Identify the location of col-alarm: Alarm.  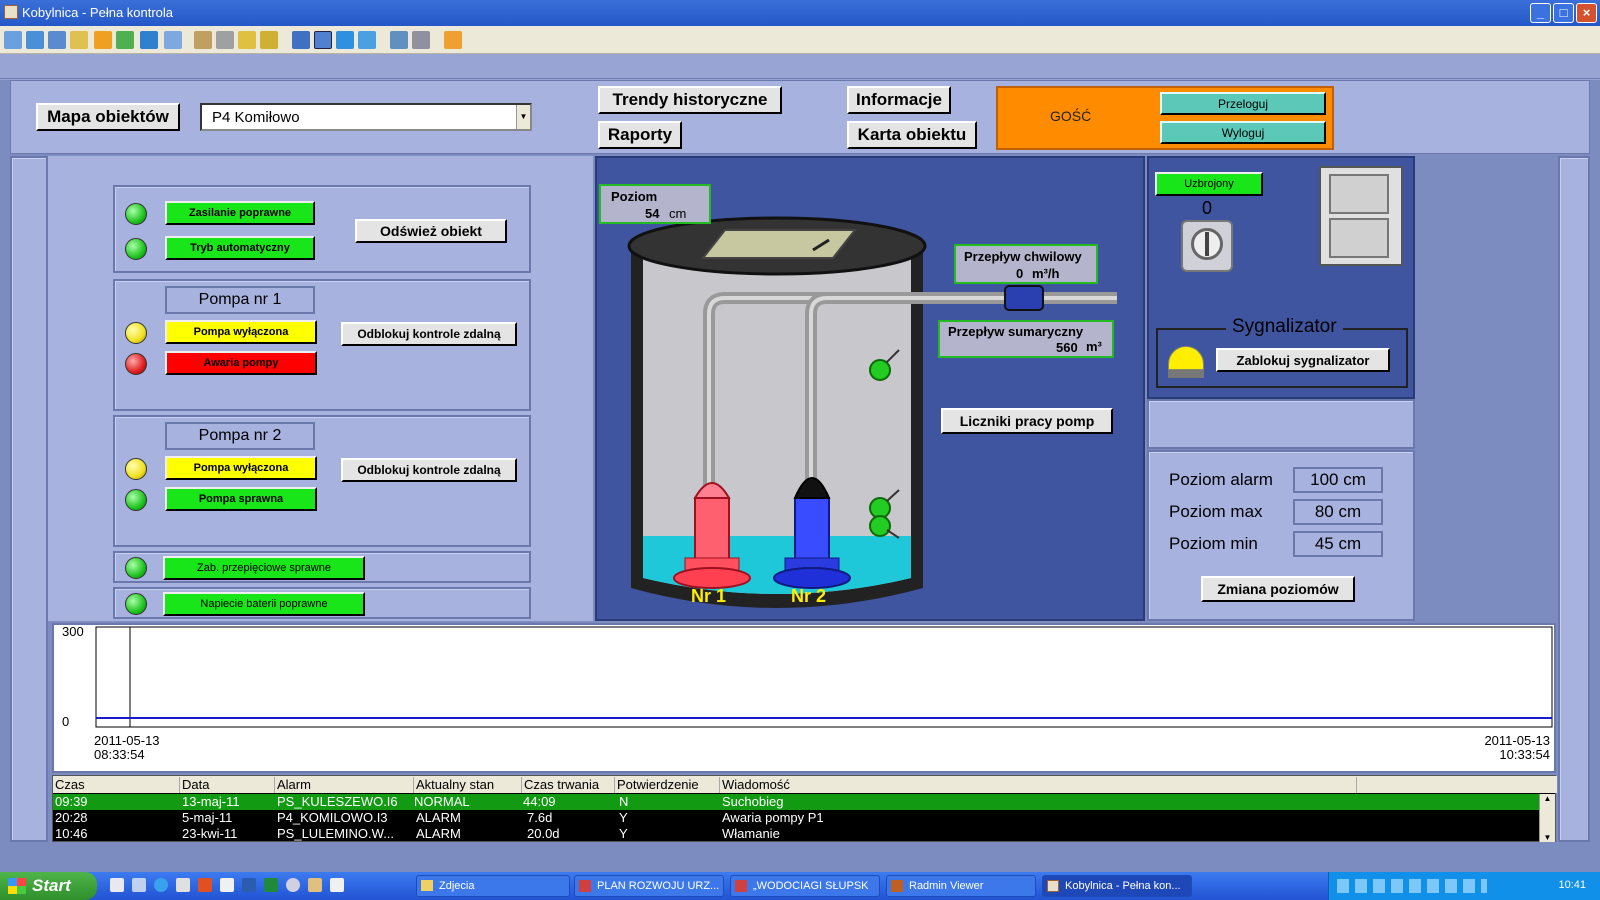
(344, 785).